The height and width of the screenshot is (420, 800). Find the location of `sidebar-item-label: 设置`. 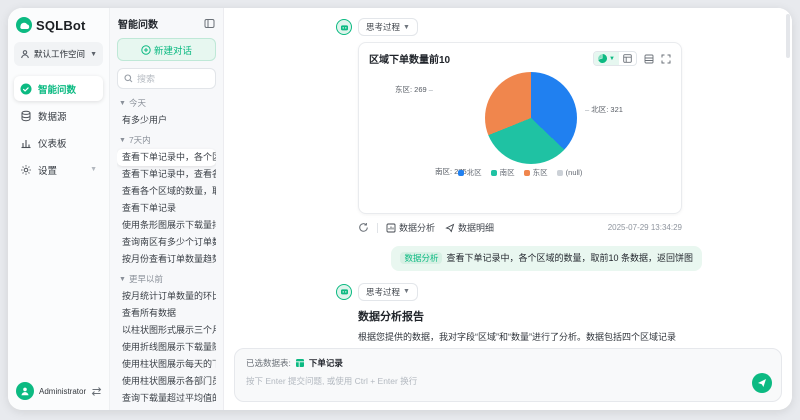

sidebar-item-label: 设置 is located at coordinates (48, 171).